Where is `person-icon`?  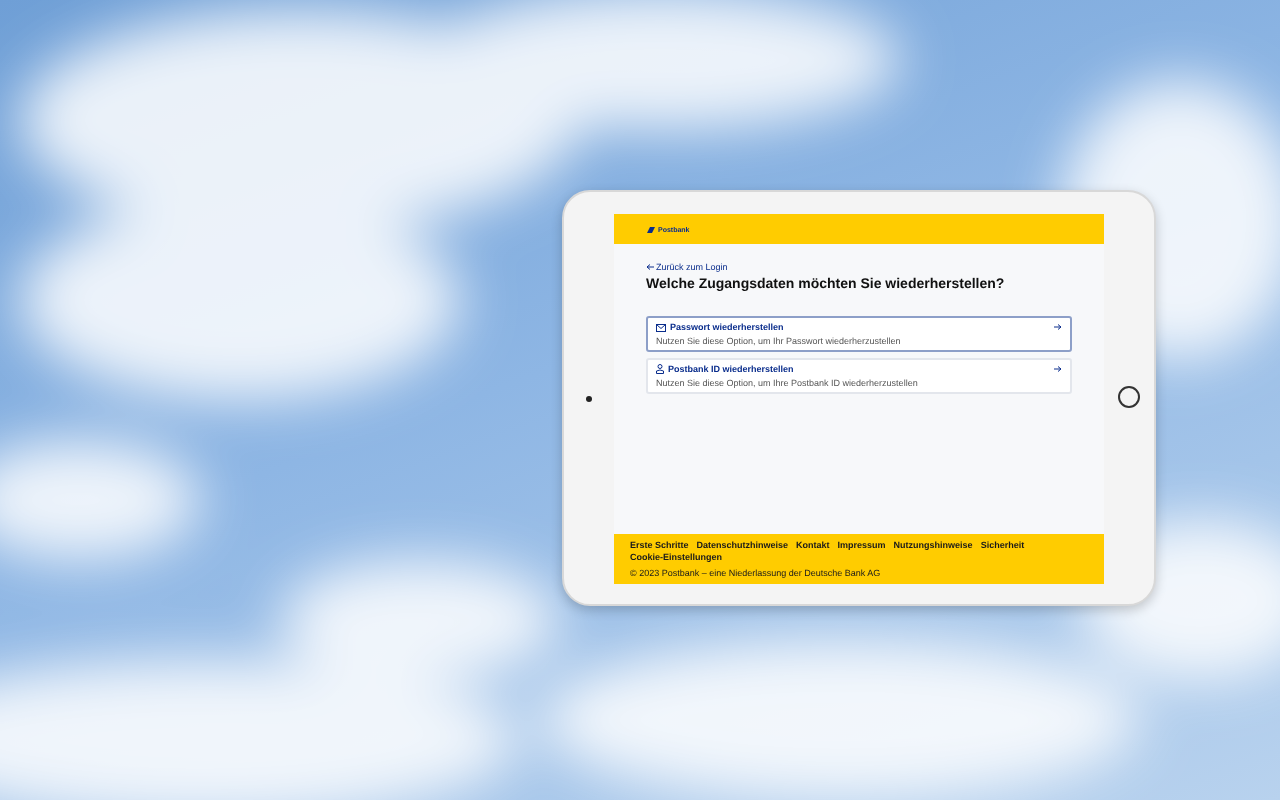
person-icon is located at coordinates (660, 369).